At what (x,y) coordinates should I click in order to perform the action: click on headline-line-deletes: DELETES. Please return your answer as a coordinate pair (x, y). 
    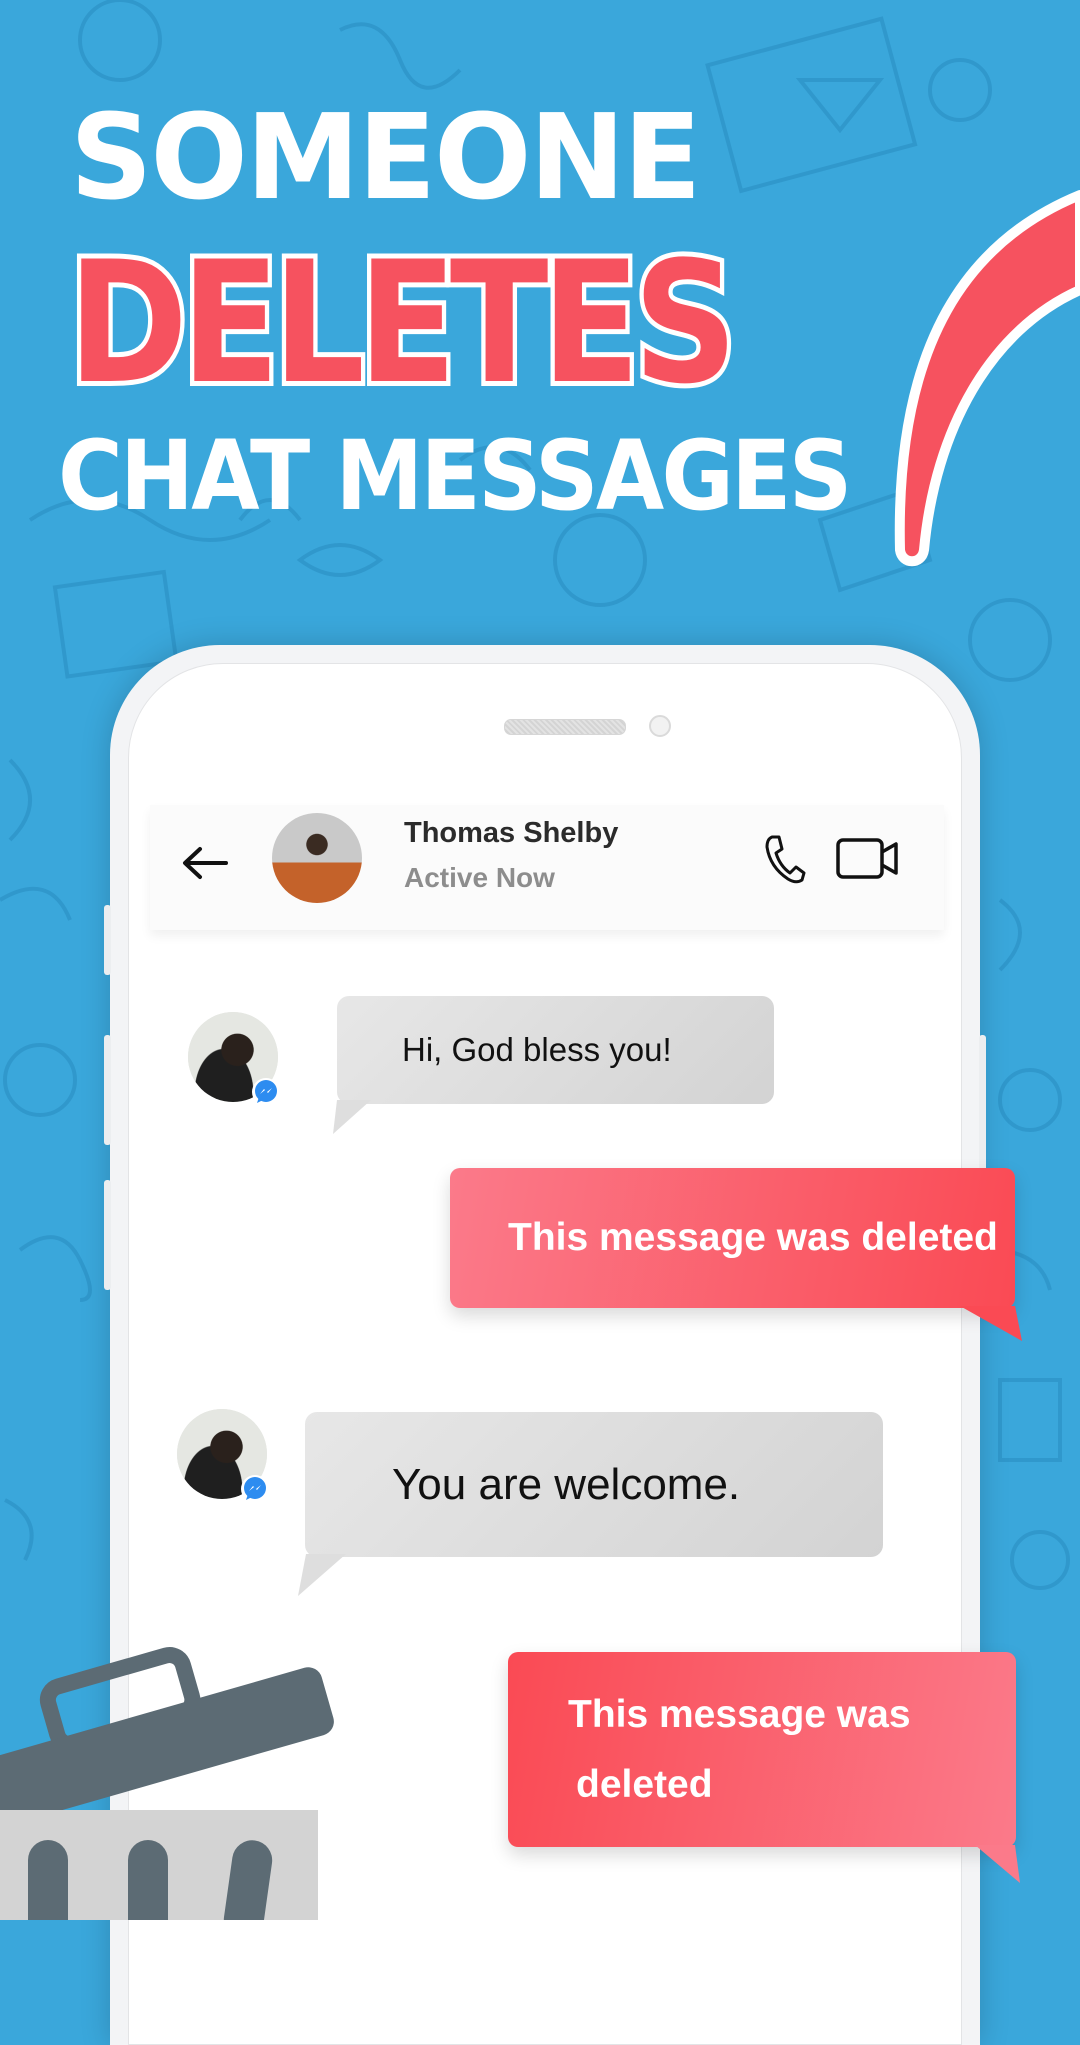
    Looking at the image, I should click on (403, 323).